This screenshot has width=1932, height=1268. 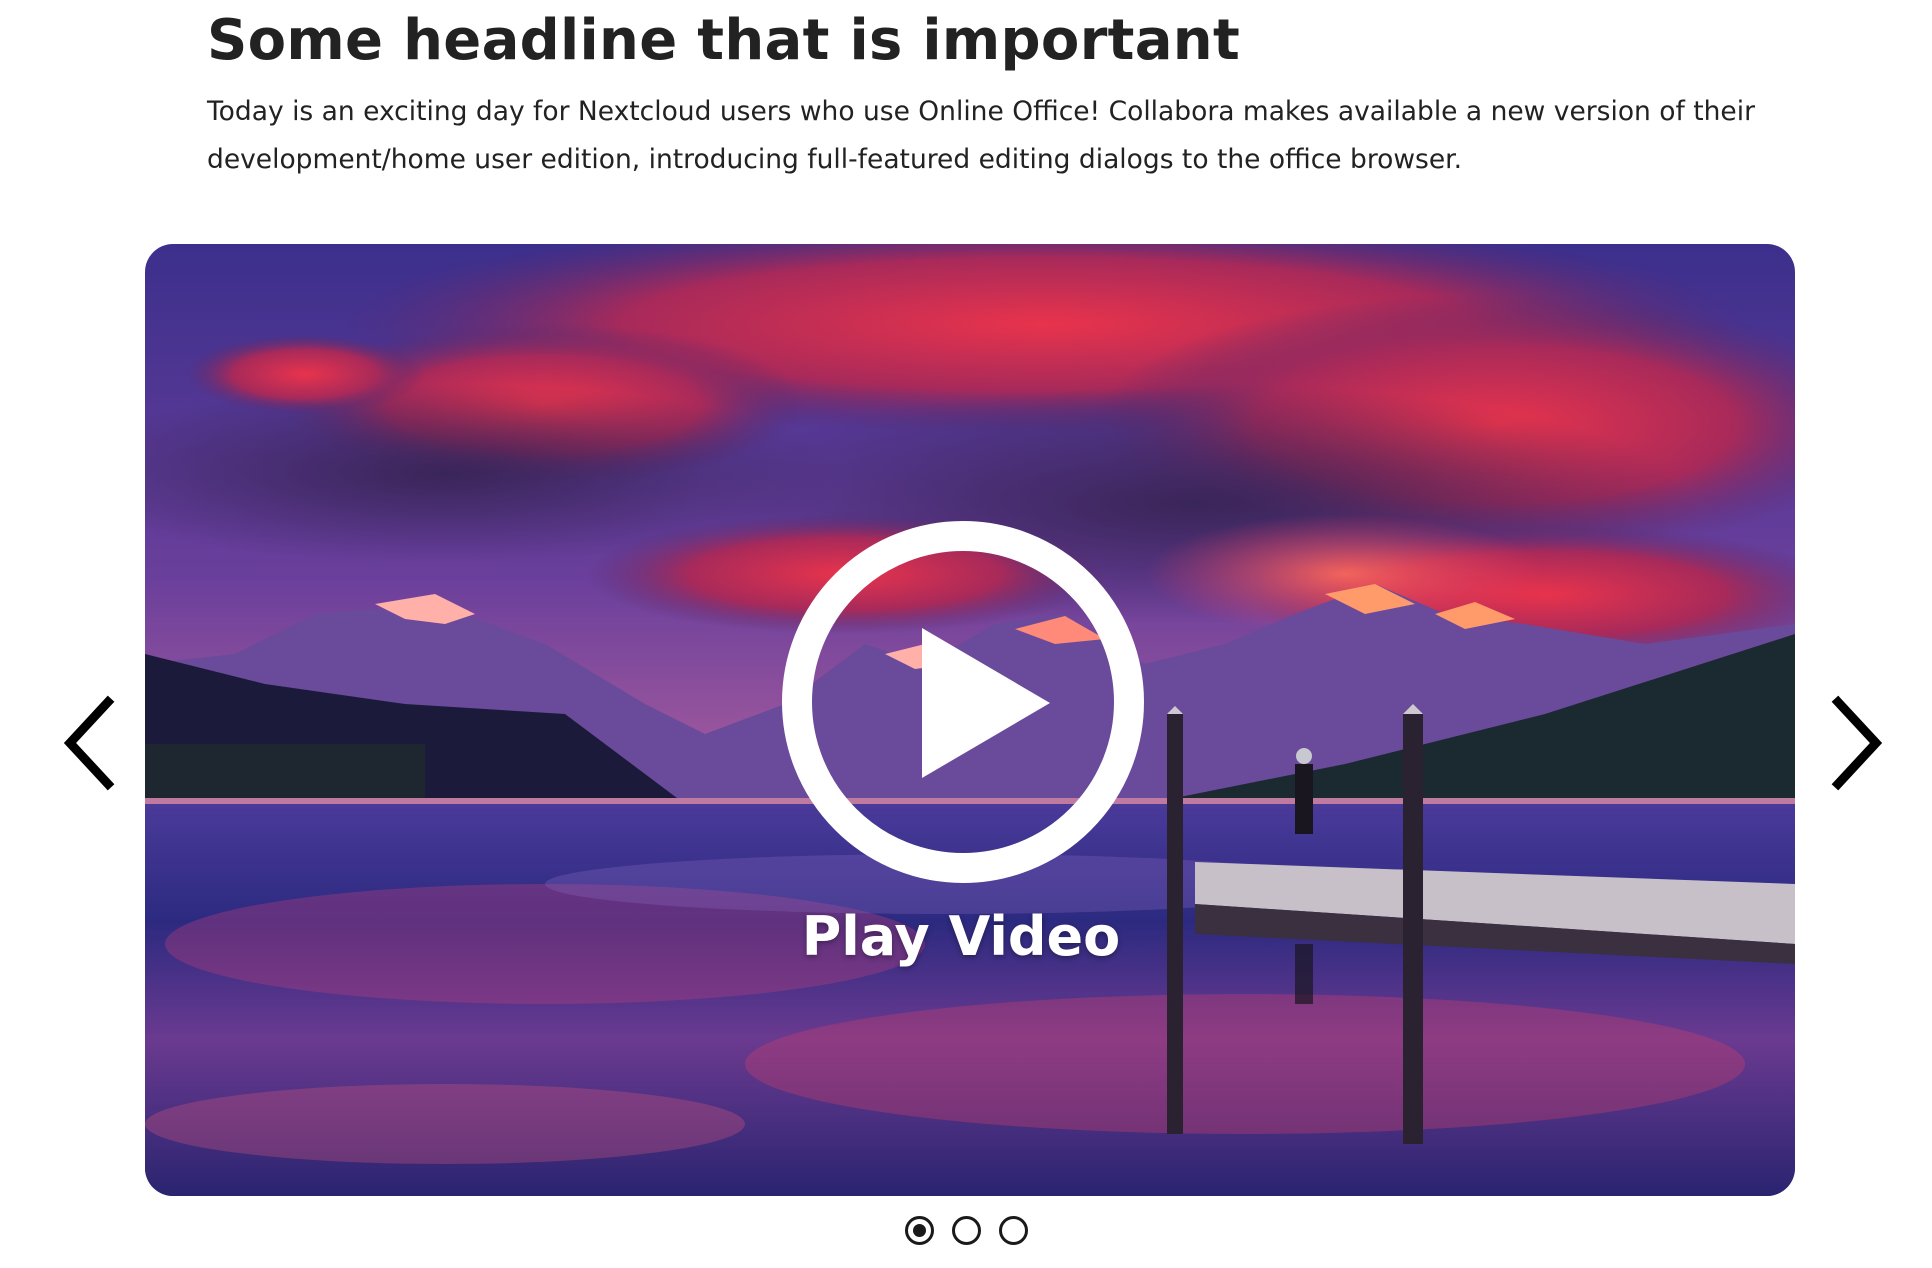 What do you see at coordinates (89, 743) in the screenshot?
I see `chevron-left-icon` at bounding box center [89, 743].